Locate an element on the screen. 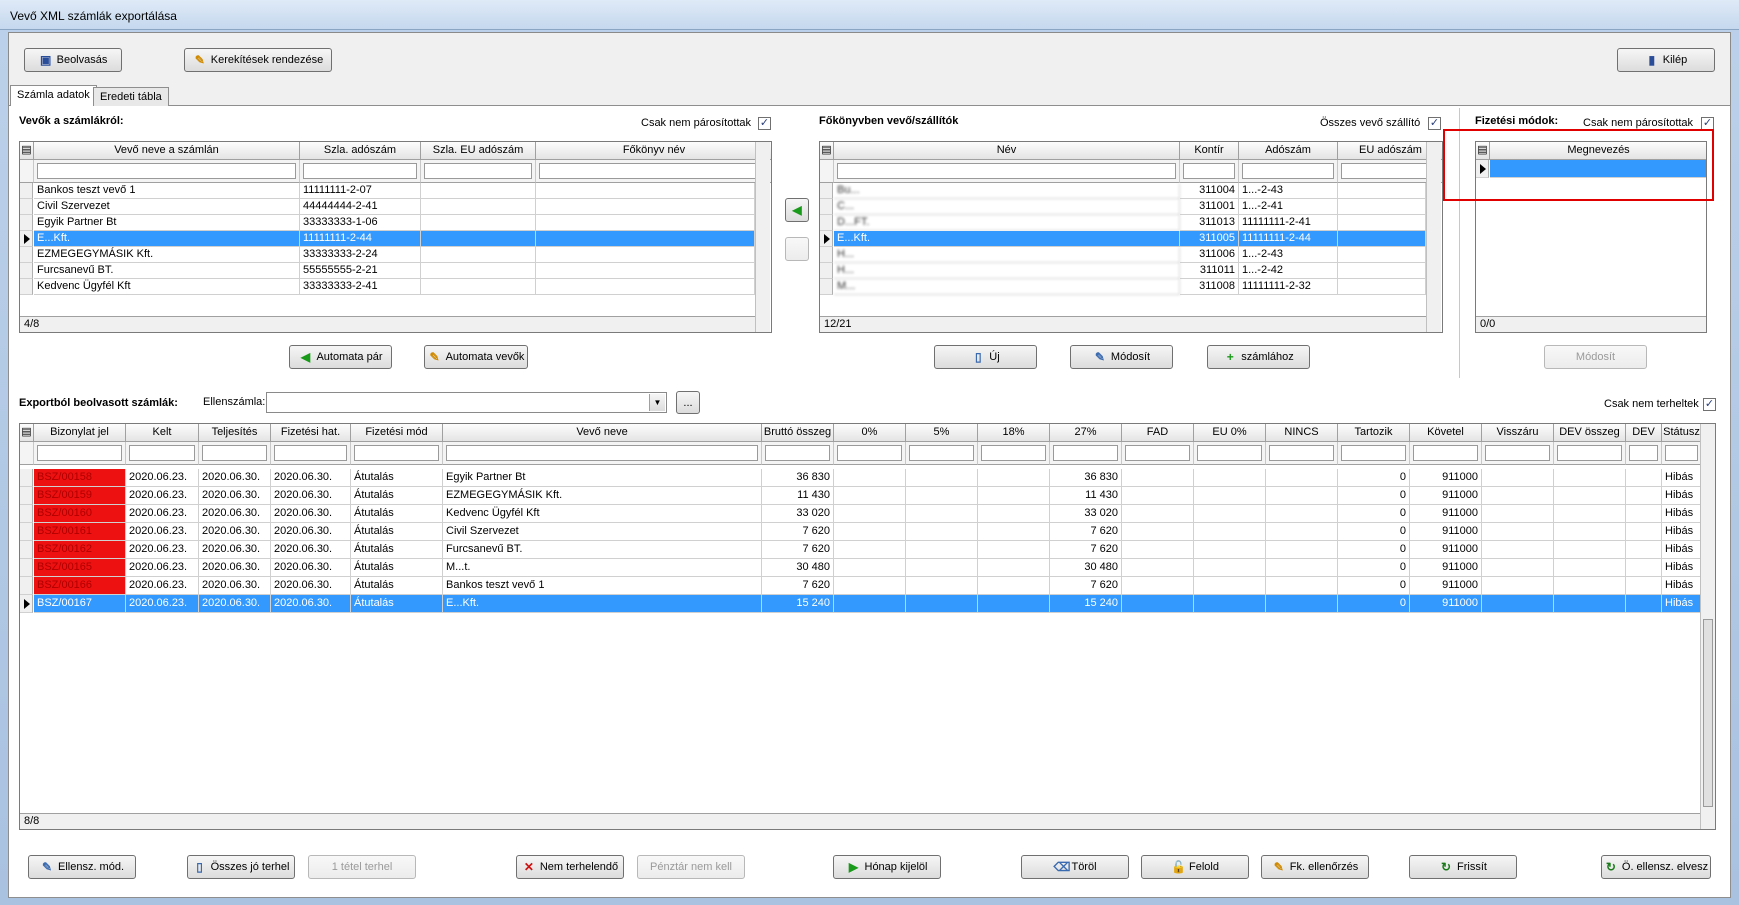 The height and width of the screenshot is (905, 1739). ledger-all-checkbox: ✓ is located at coordinates (1434, 123).